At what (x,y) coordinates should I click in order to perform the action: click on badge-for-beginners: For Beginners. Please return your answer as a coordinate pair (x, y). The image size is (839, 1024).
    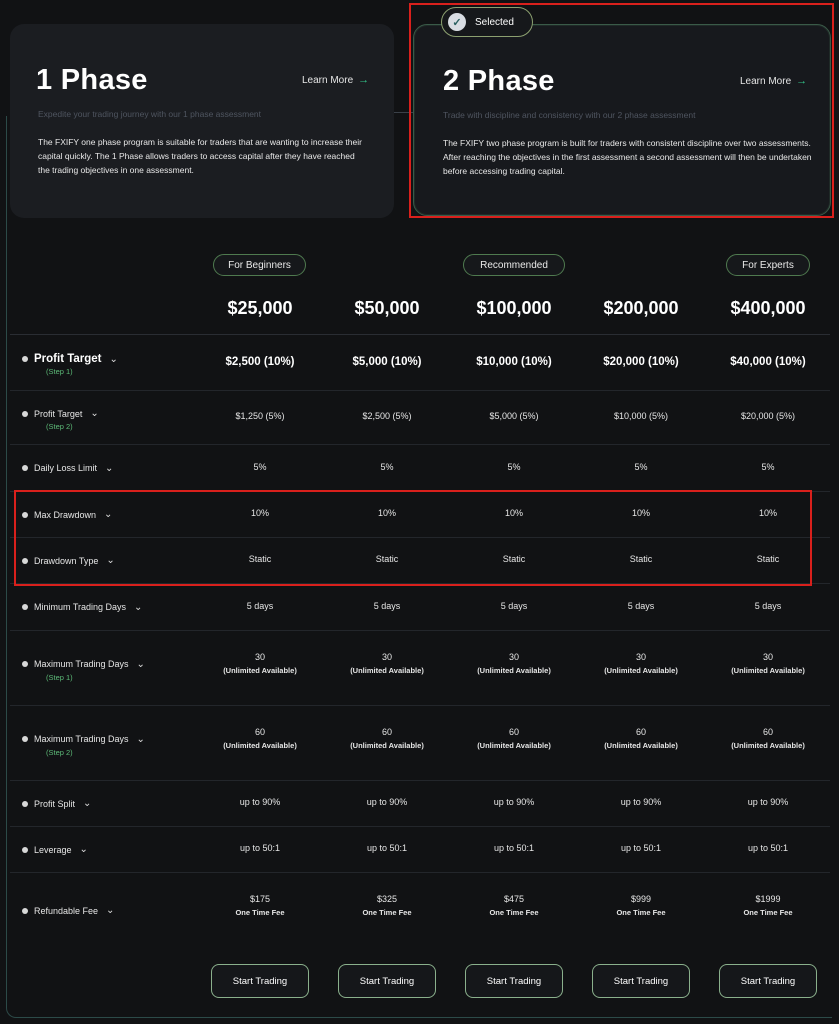
    Looking at the image, I should click on (259, 265).